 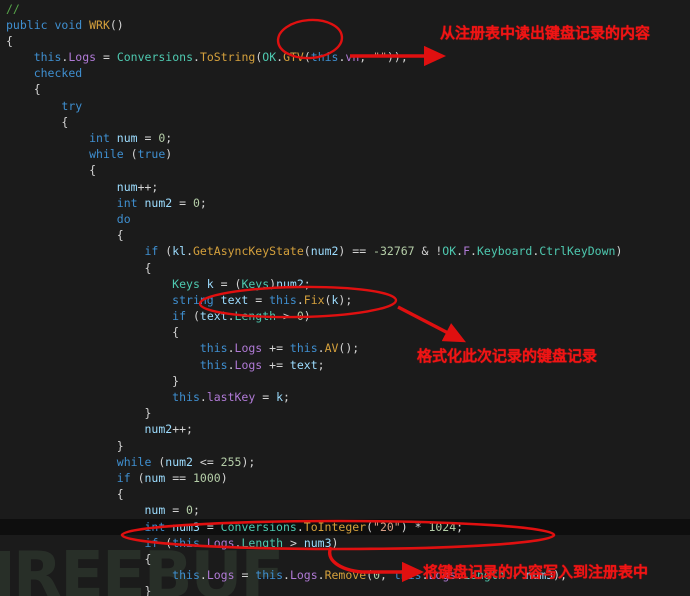 I want to click on code-token: ToInteger, so click(x=335, y=526).